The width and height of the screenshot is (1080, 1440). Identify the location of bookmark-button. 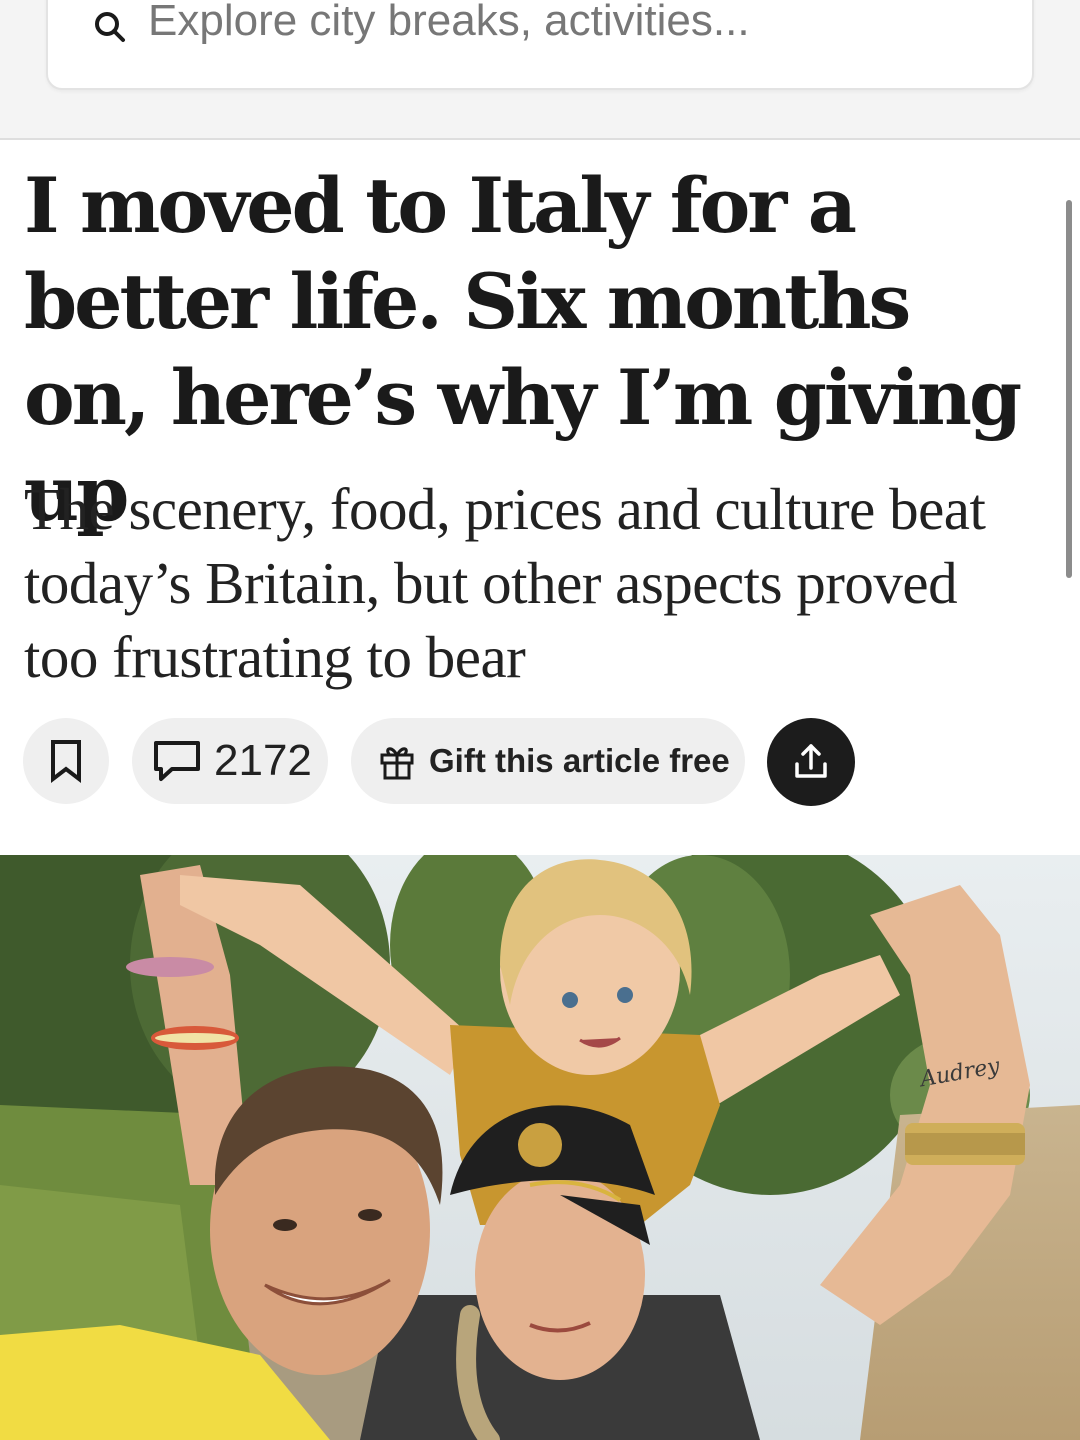
(66, 761).